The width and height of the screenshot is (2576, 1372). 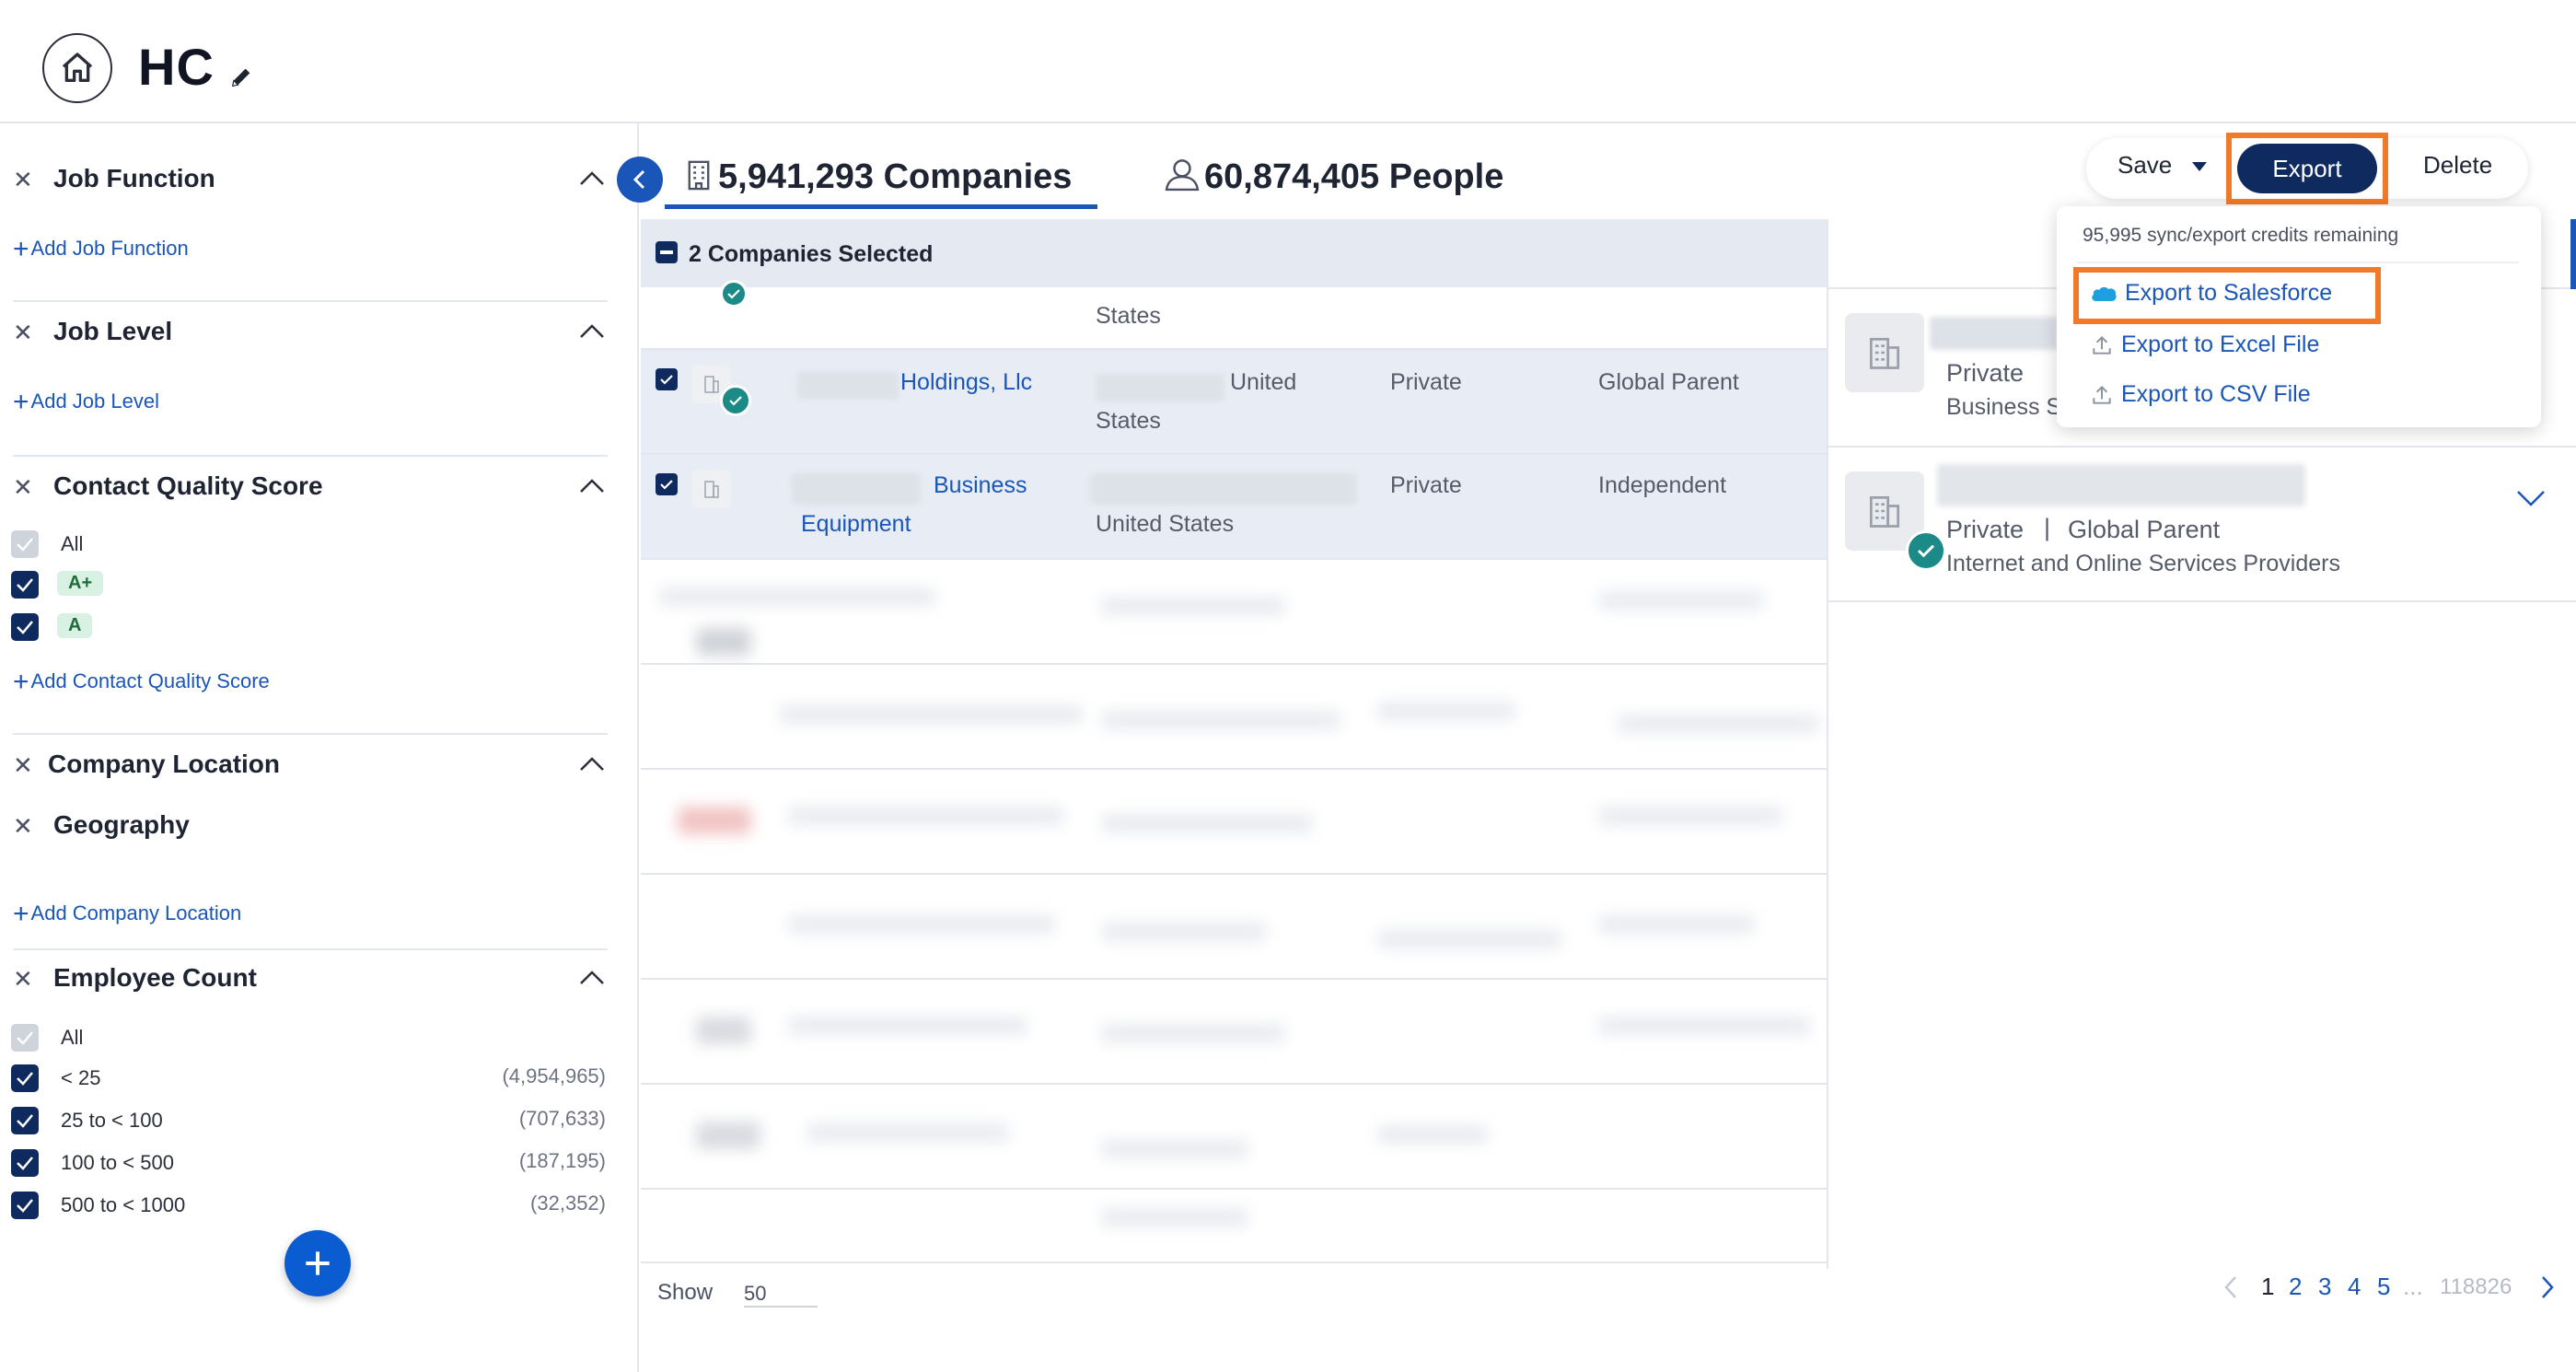 What do you see at coordinates (2267, 1287) in the screenshot?
I see `page-1: 1` at bounding box center [2267, 1287].